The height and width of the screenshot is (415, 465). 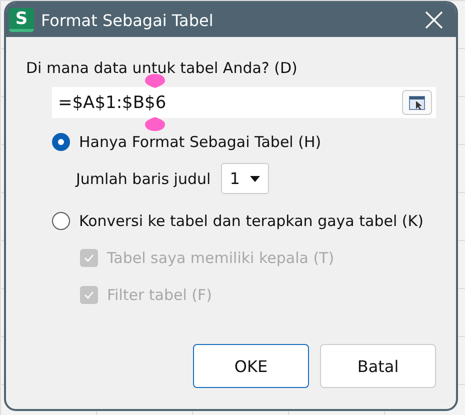 What do you see at coordinates (21, 20) in the screenshot?
I see `app-icon: S` at bounding box center [21, 20].